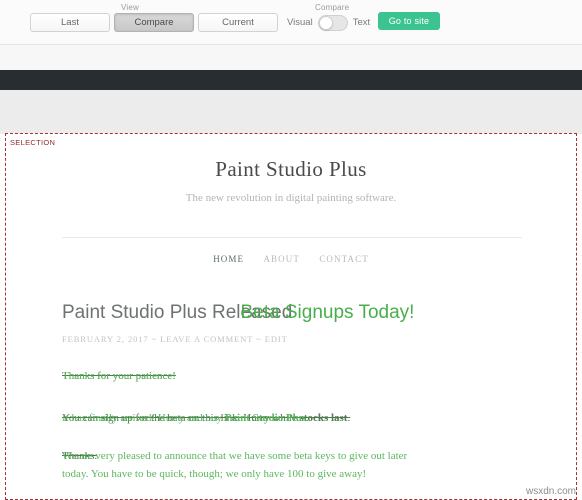 The width and height of the screenshot is (582, 500). I want to click on post-title-new: Paint Studio Plus RelBeta Signups Today!, so click(292, 313).